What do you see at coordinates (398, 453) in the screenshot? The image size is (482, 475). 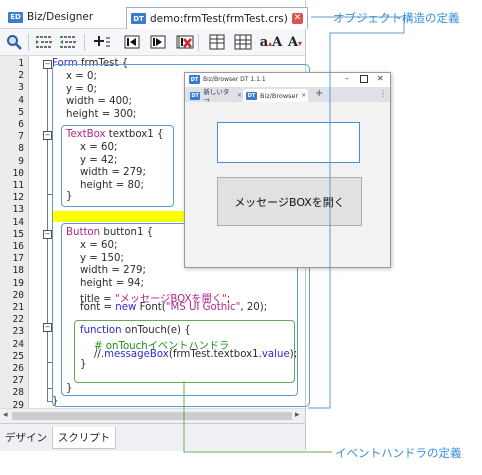 I see `annotation-event-handler: イベントハンドラの定義` at bounding box center [398, 453].